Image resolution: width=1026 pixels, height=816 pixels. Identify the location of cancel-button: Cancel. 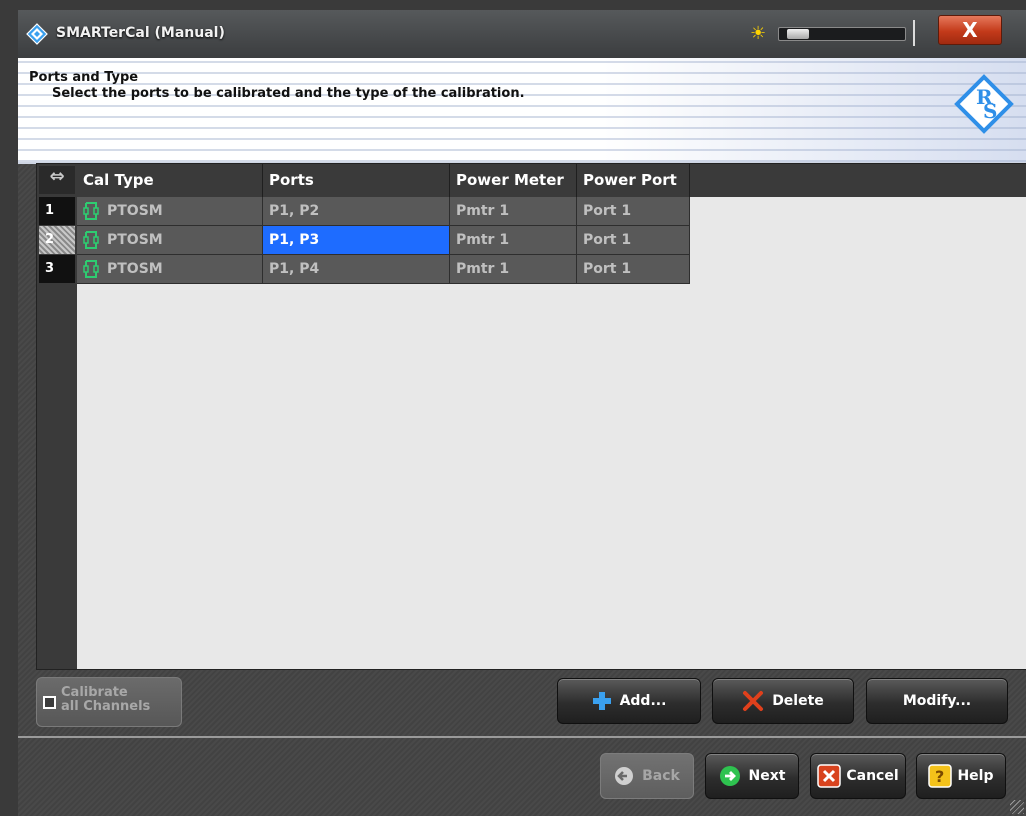
(858, 776).